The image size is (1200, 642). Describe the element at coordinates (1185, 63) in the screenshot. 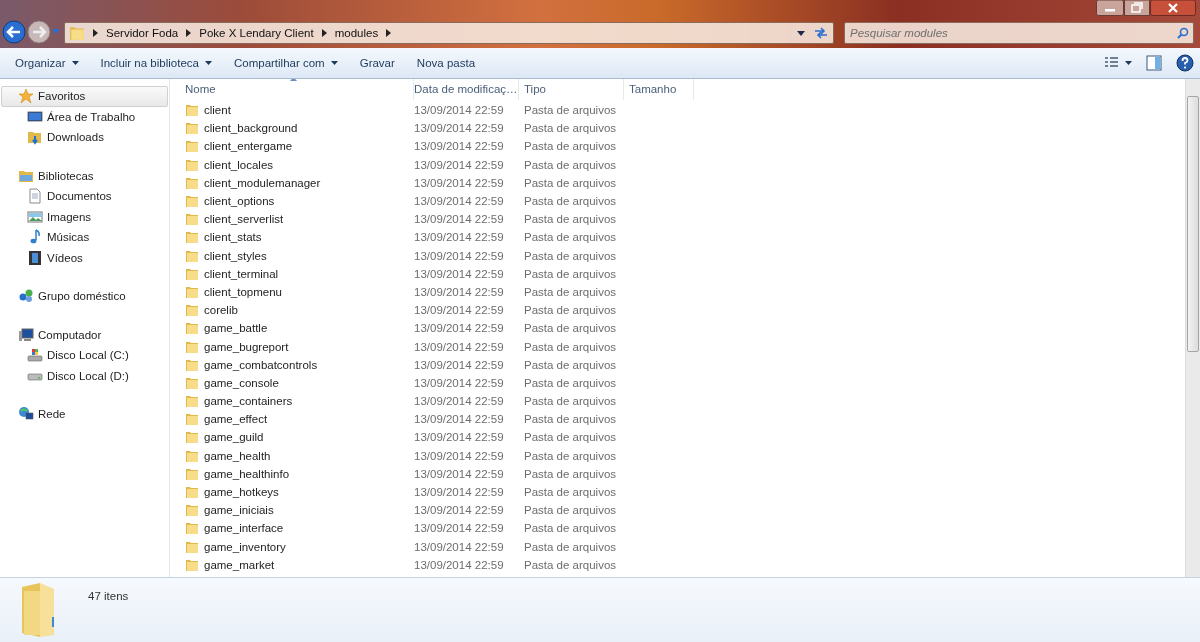

I see `help-icon` at that location.